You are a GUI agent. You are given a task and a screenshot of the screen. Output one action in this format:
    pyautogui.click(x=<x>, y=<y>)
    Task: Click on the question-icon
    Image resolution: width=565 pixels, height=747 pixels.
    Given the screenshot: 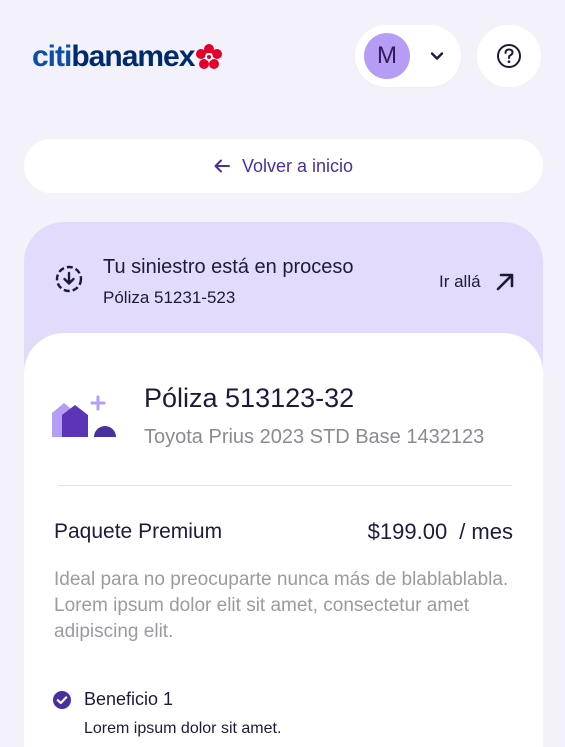 What is the action you would take?
    pyautogui.click(x=509, y=56)
    